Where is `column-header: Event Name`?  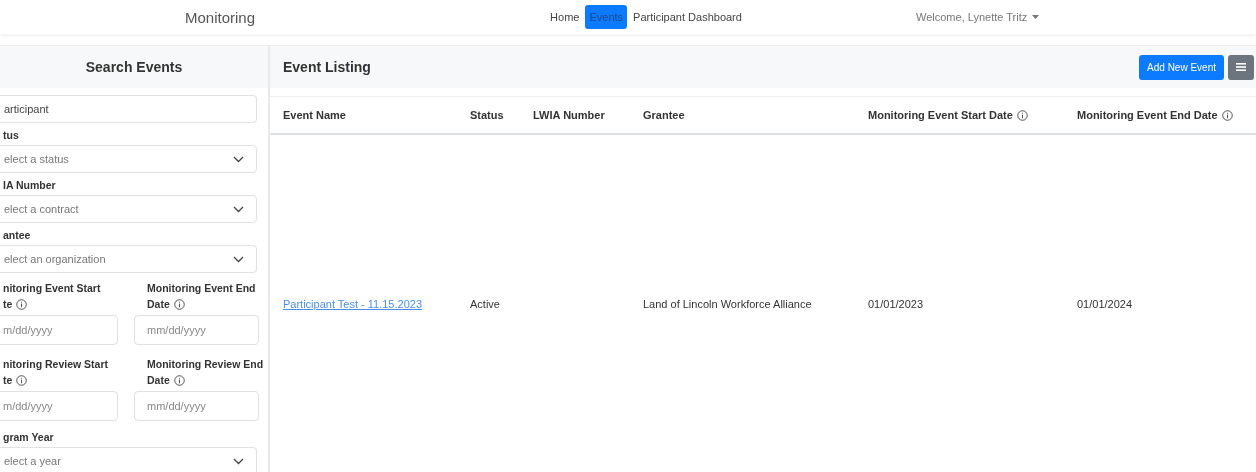 column-header: Event Name is located at coordinates (314, 115).